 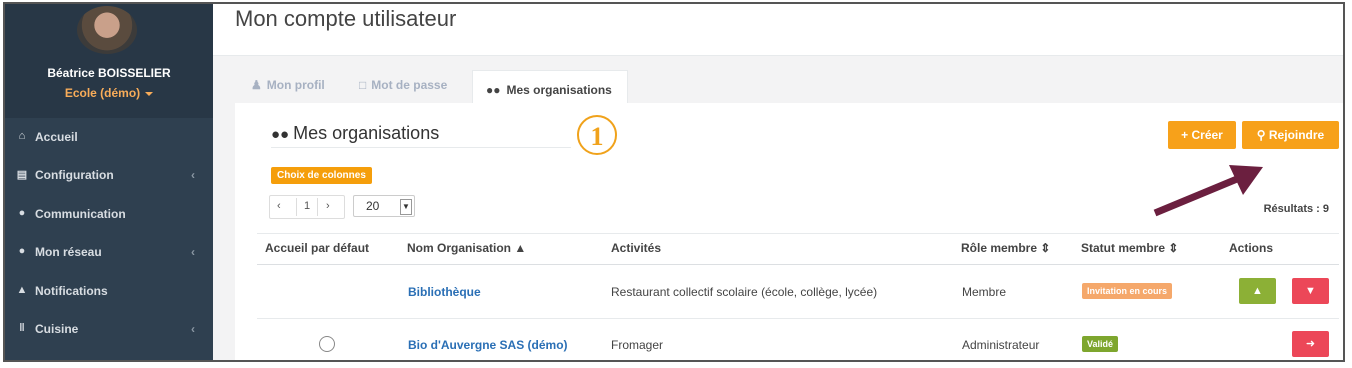 I want to click on status-badge: Validé, so click(x=1100, y=344).